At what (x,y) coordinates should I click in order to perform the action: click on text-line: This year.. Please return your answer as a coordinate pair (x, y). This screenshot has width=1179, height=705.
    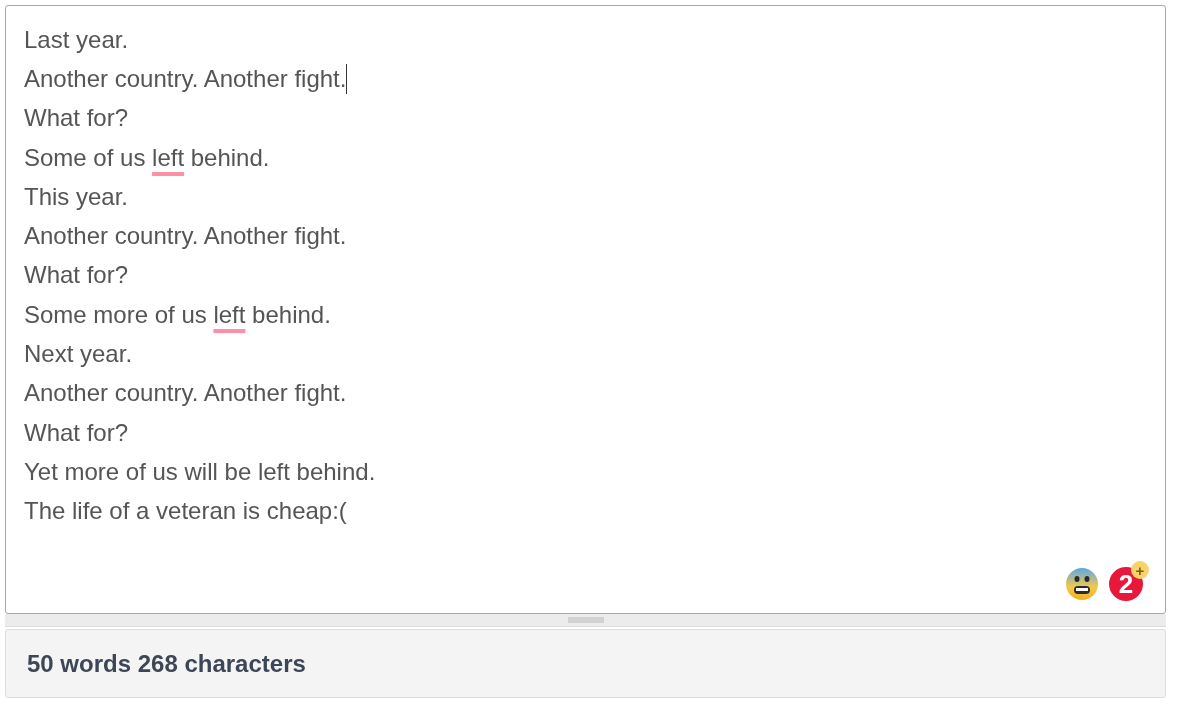
    Looking at the image, I should click on (77, 196).